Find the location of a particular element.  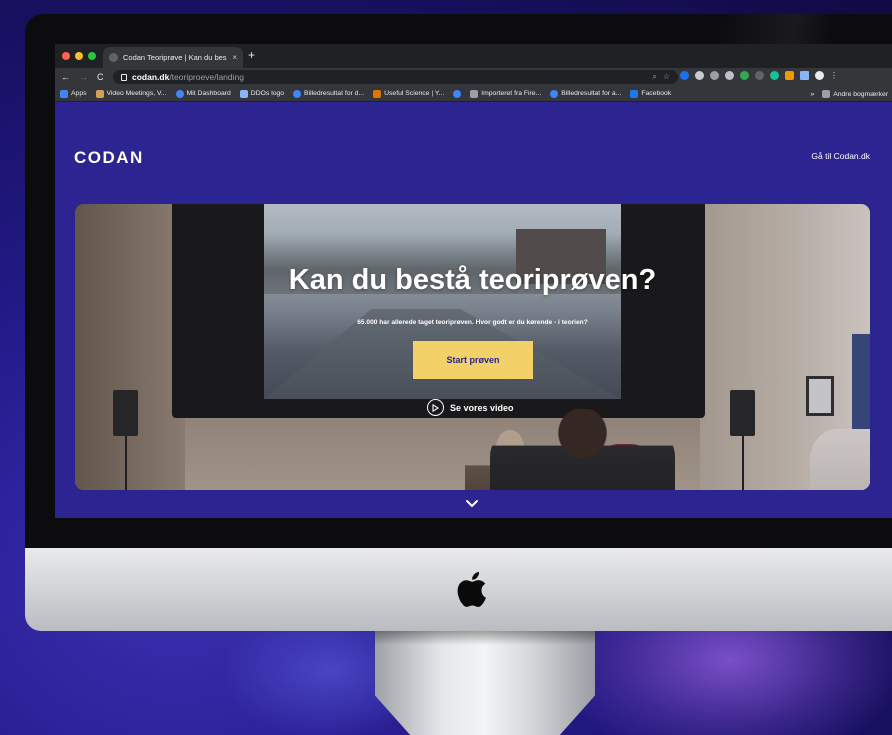

new-tab-button: + is located at coordinates (251, 55).